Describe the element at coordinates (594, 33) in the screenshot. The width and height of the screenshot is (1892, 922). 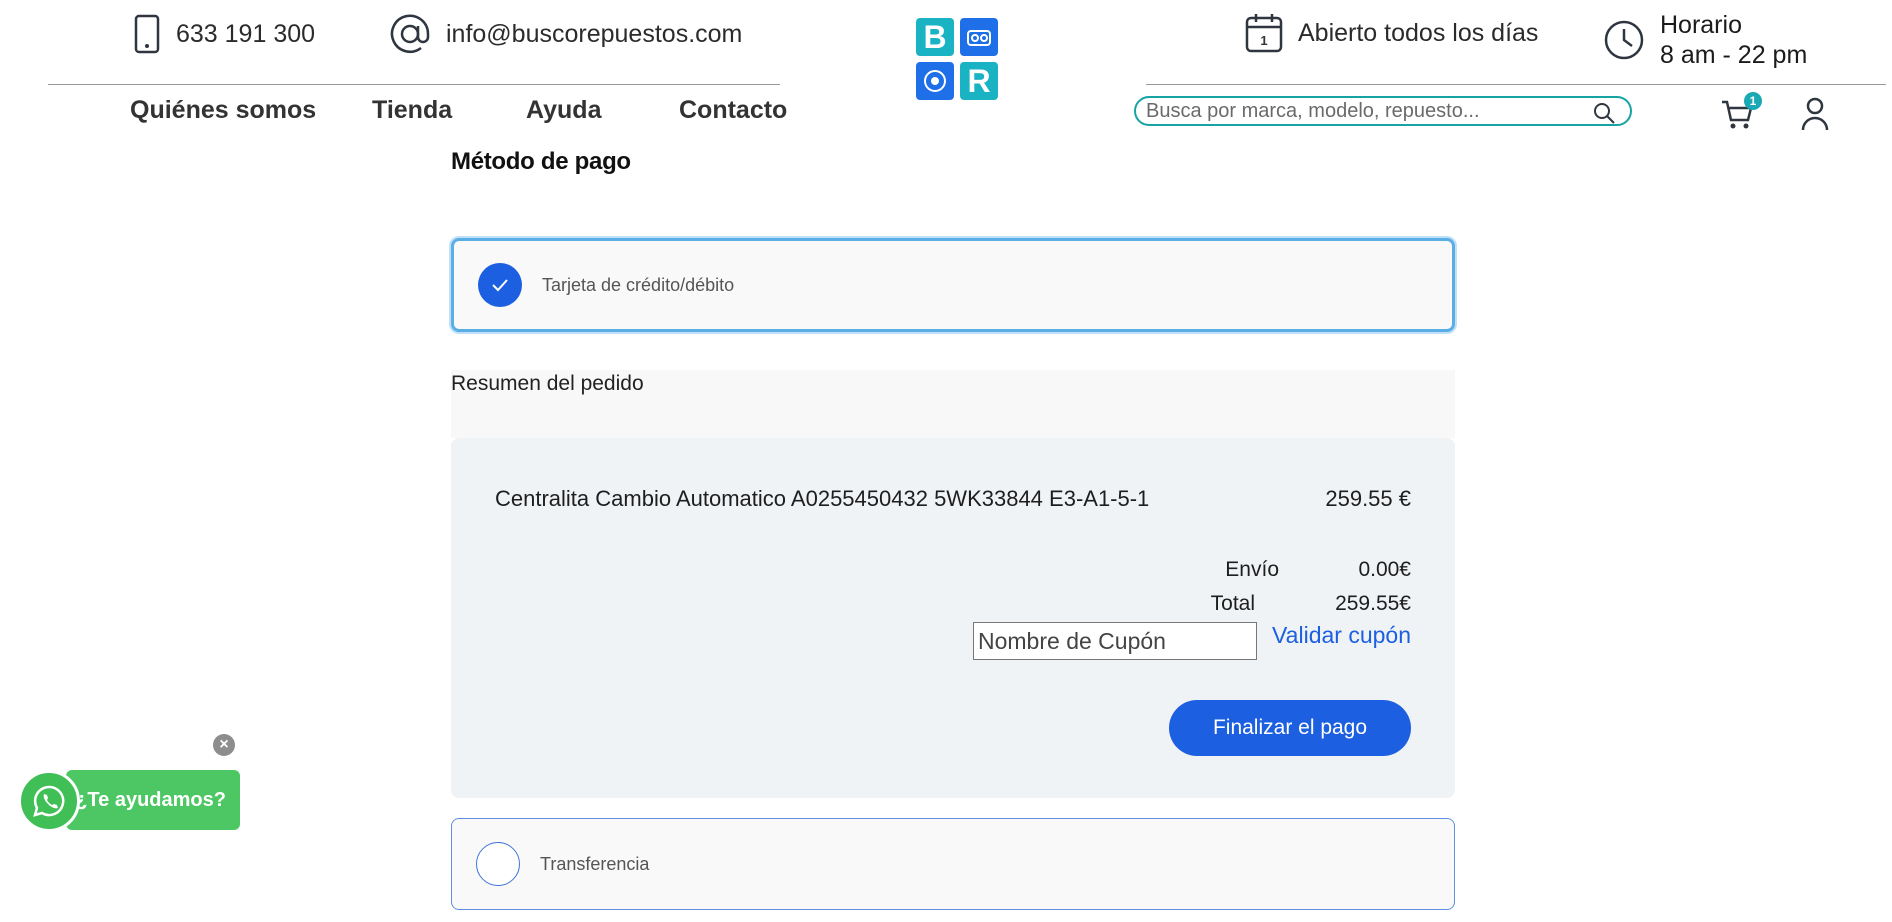
I see `email-address: info@buscorepuestos.com` at that location.